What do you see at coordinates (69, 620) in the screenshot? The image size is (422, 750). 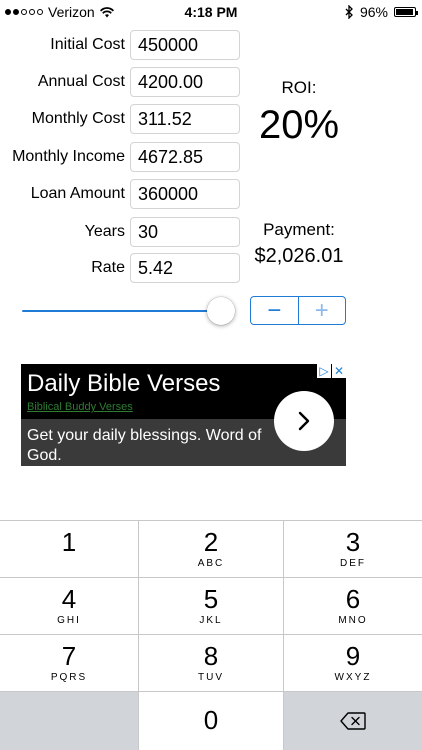 I see `key-letters: GHI` at bounding box center [69, 620].